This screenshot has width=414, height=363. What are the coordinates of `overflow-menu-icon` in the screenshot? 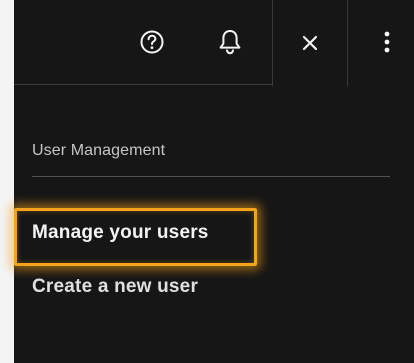 It's located at (387, 42).